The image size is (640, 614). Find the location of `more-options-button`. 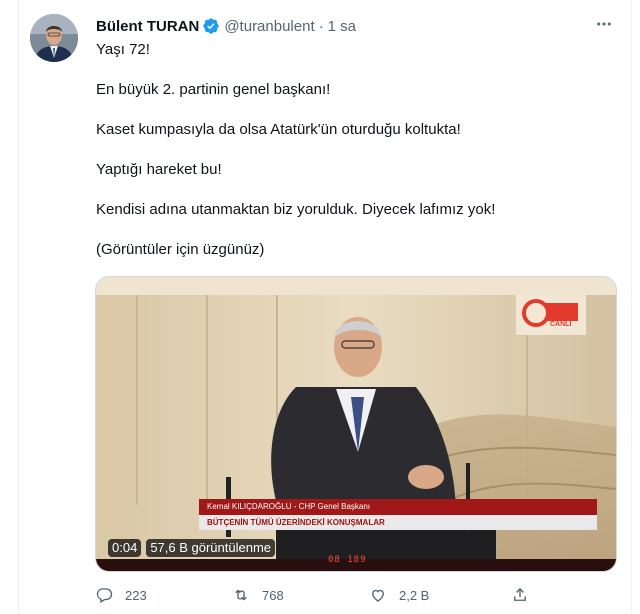

more-options-button is located at coordinates (604, 24).